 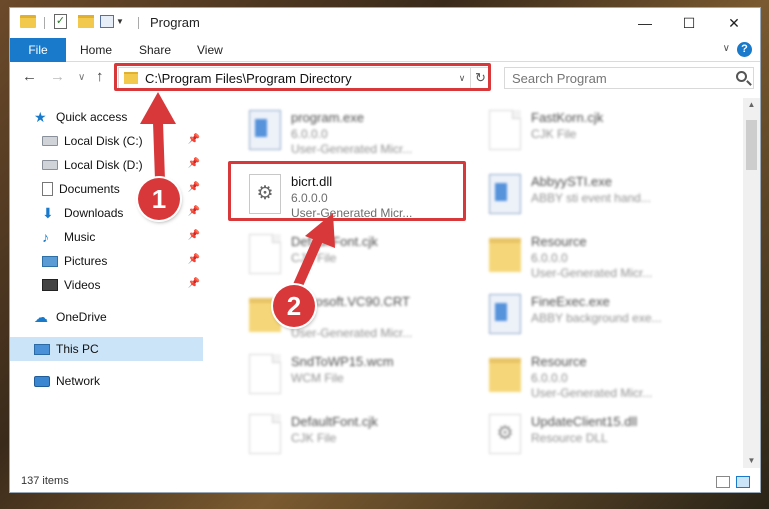 What do you see at coordinates (689, 23) in the screenshot?
I see `maximize-button: ☐` at bounding box center [689, 23].